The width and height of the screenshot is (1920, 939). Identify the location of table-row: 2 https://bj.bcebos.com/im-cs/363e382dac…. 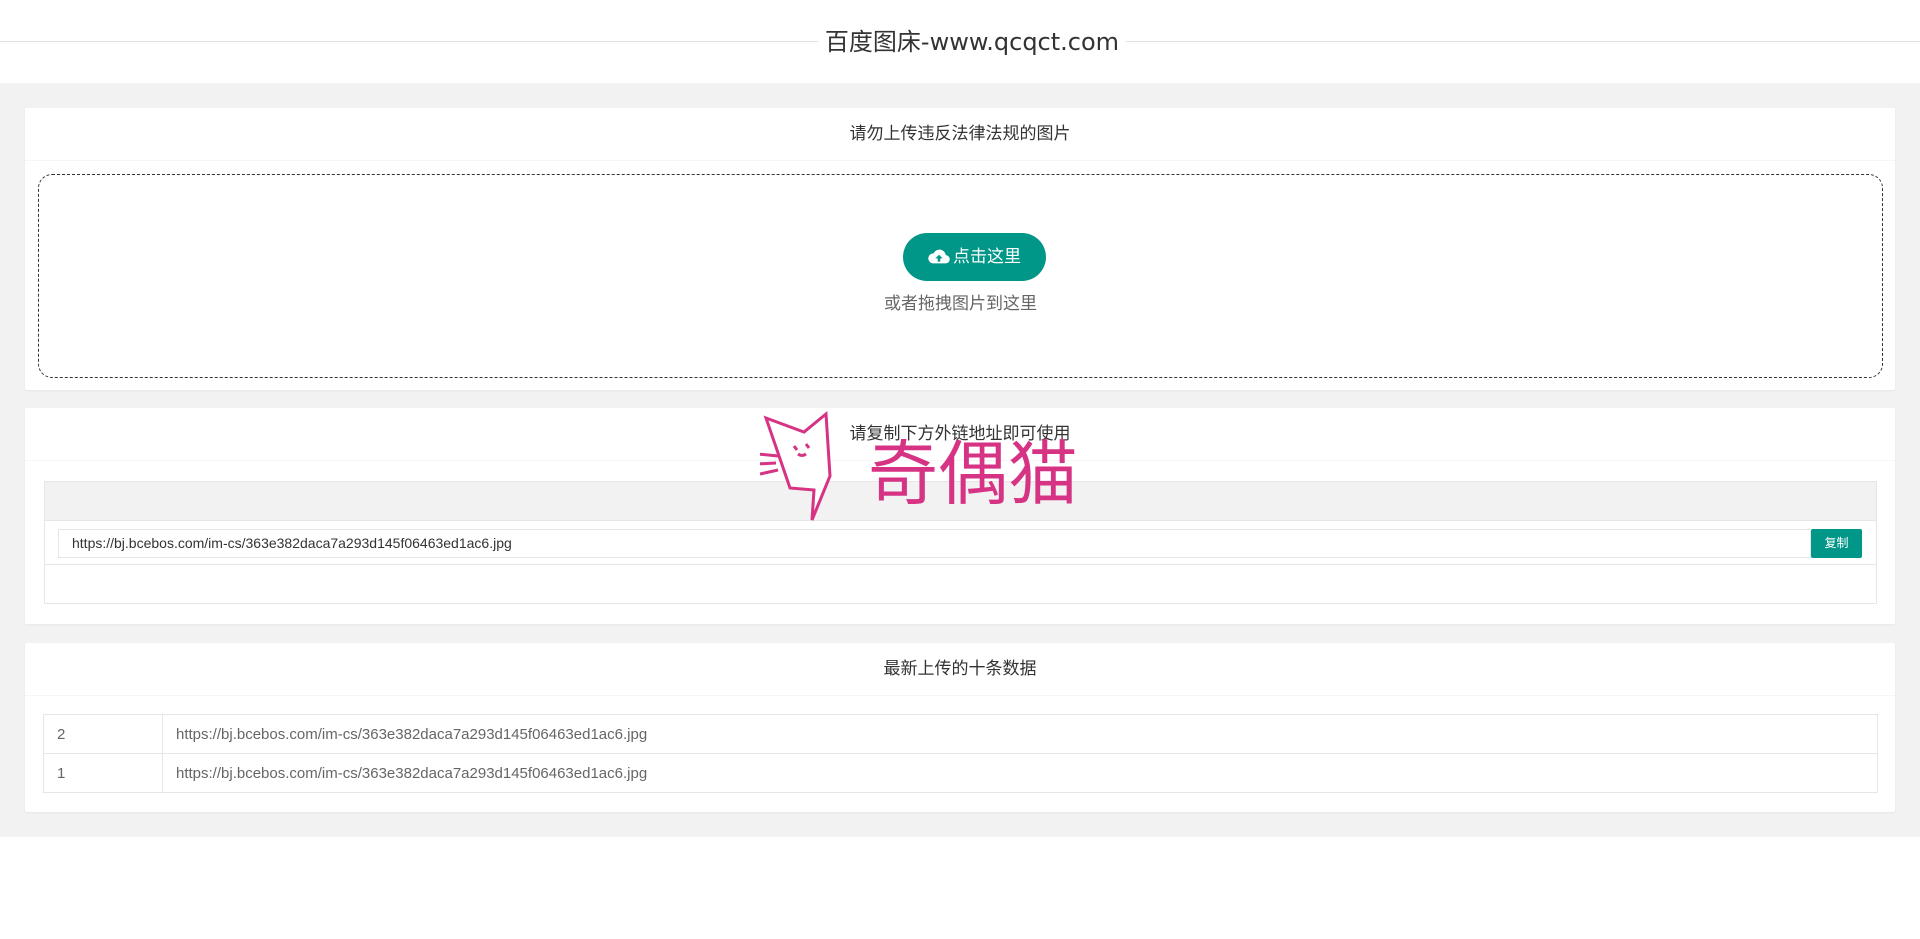
(960, 734).